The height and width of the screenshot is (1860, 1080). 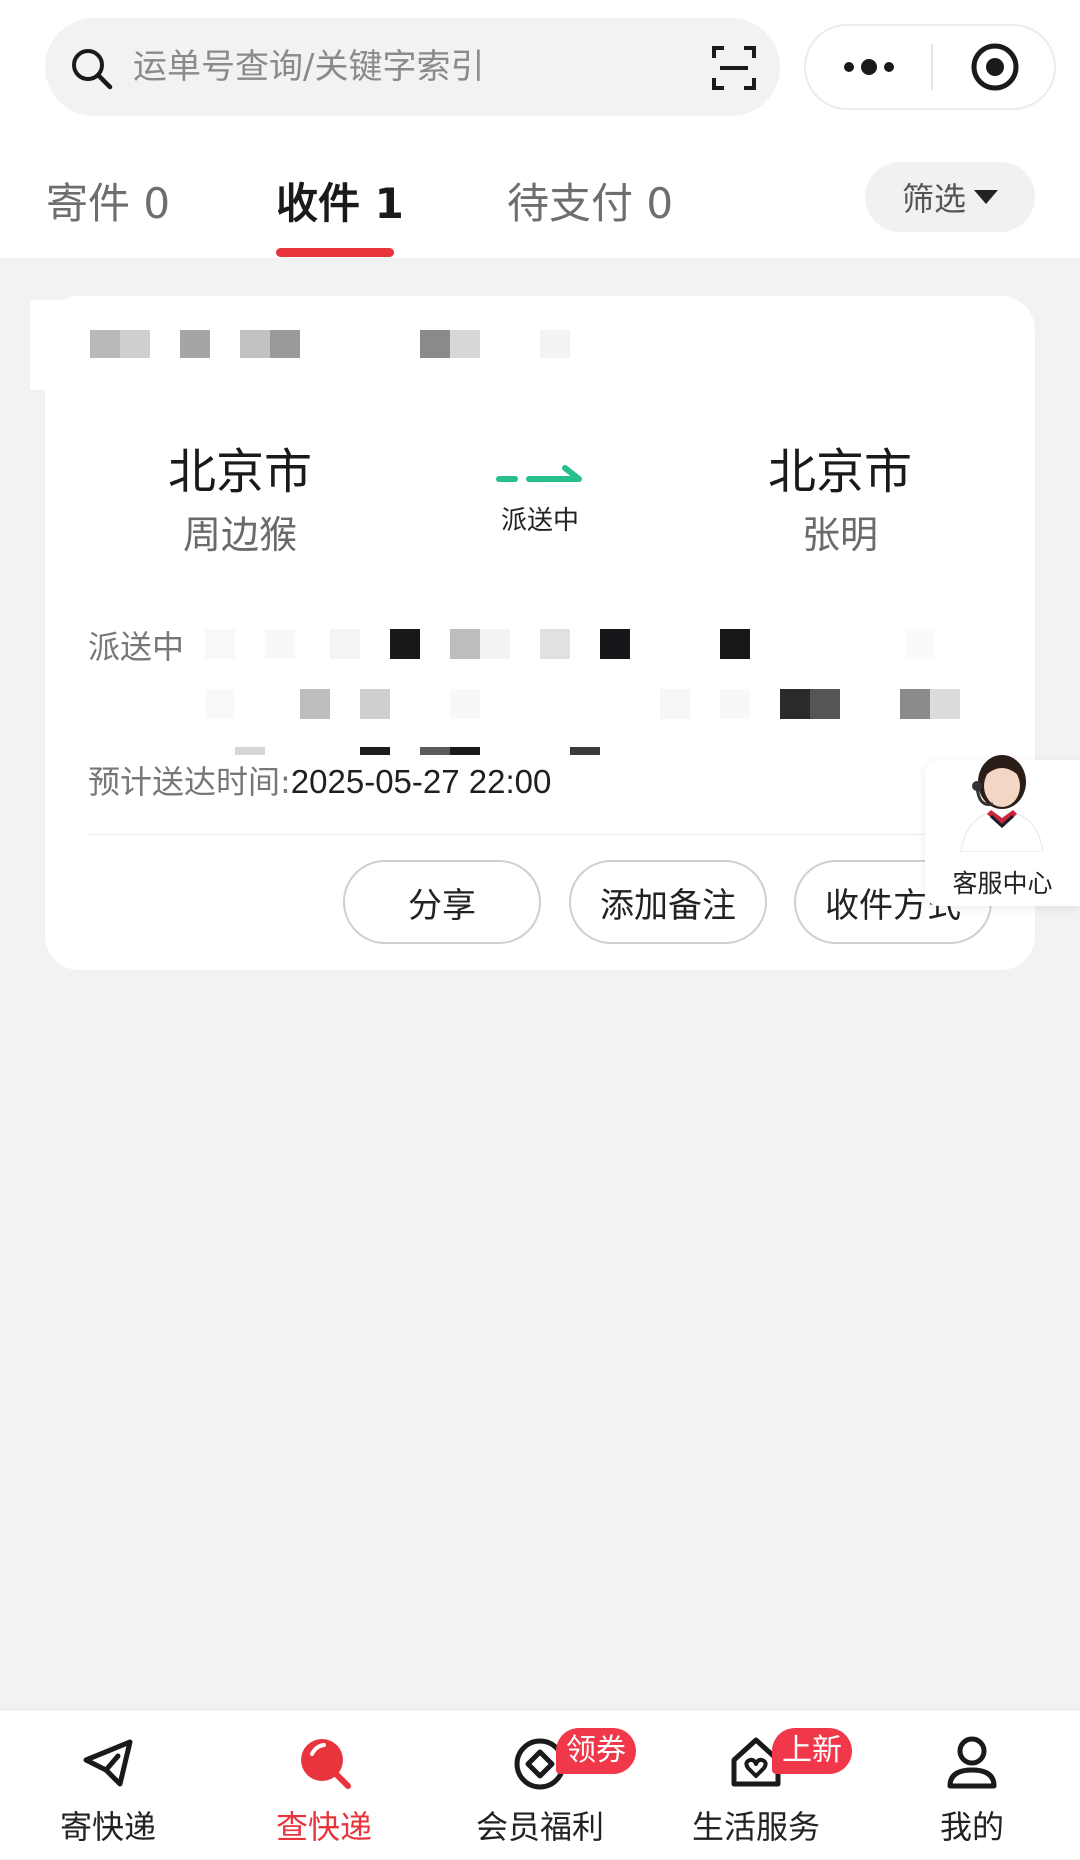 What do you see at coordinates (933, 199) in the screenshot?
I see `filter-label: 筛选` at bounding box center [933, 199].